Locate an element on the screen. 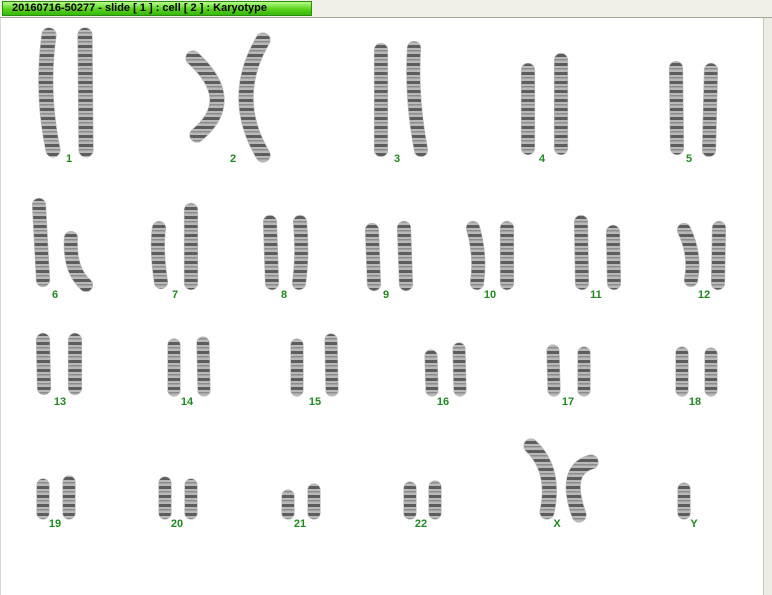 The image size is (772, 595). chr-20-pair is located at coordinates (178, 498).